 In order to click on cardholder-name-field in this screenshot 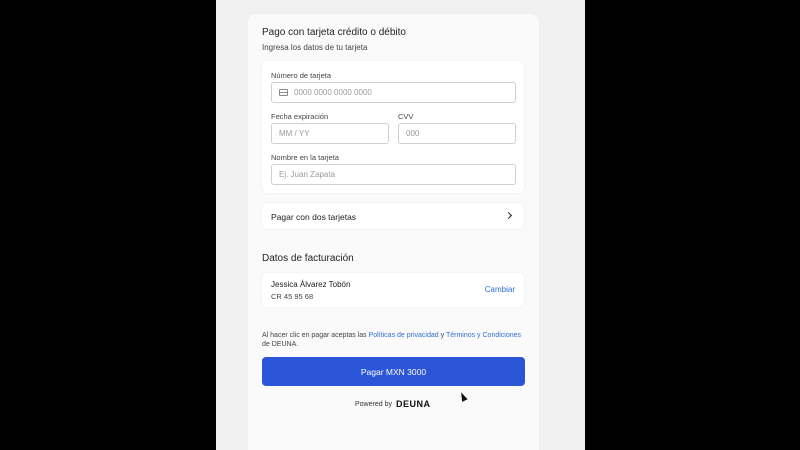, I will do `click(393, 174)`.